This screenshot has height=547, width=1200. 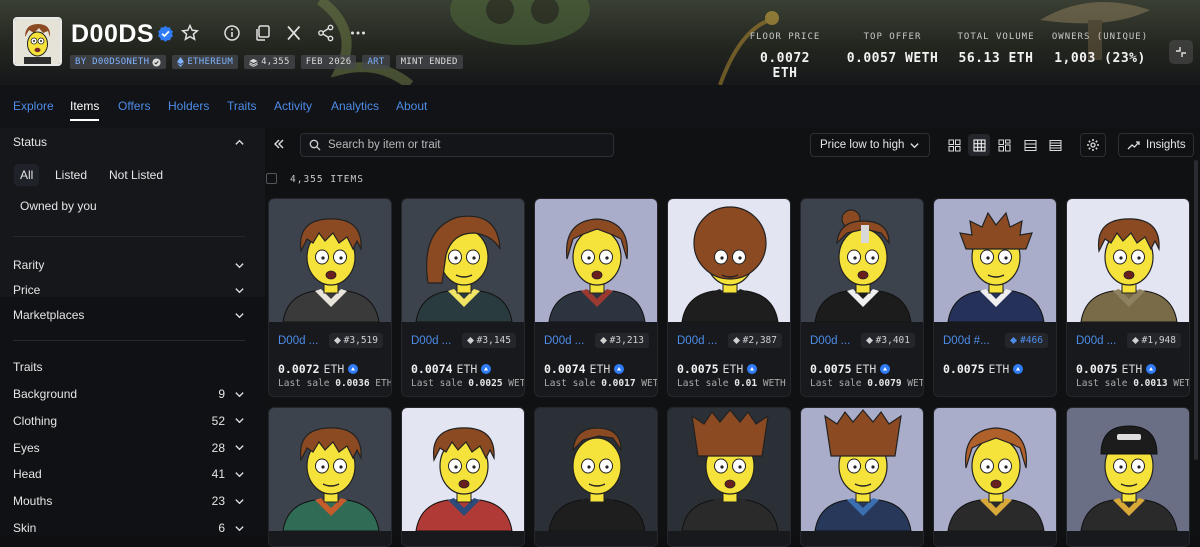 What do you see at coordinates (1026, 340) in the screenshot?
I see `nft-token-id: #466` at bounding box center [1026, 340].